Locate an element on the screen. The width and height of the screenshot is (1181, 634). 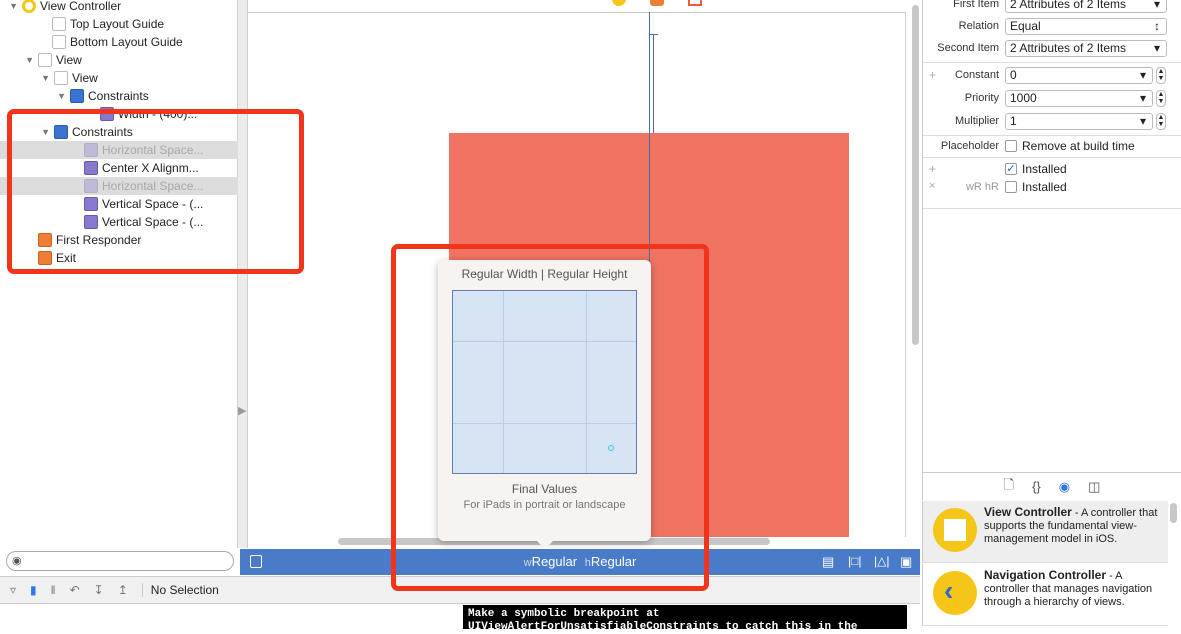
outline-item: ▼ View Controller is located at coordinates (119, 7).